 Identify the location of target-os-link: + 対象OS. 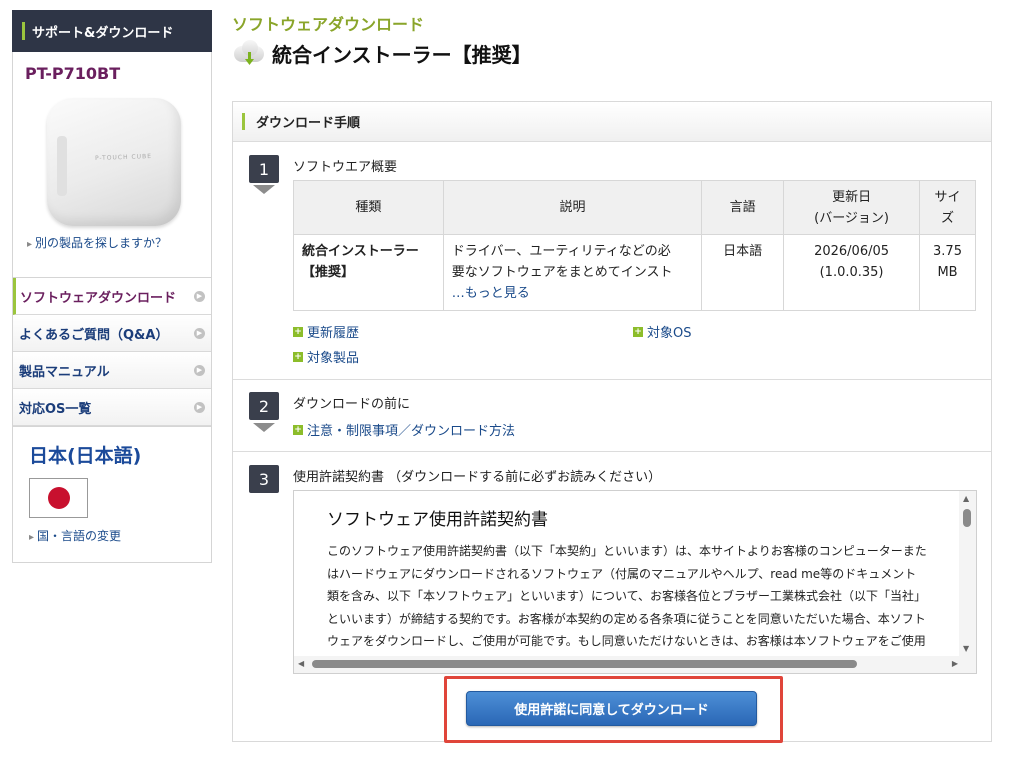
(662, 331).